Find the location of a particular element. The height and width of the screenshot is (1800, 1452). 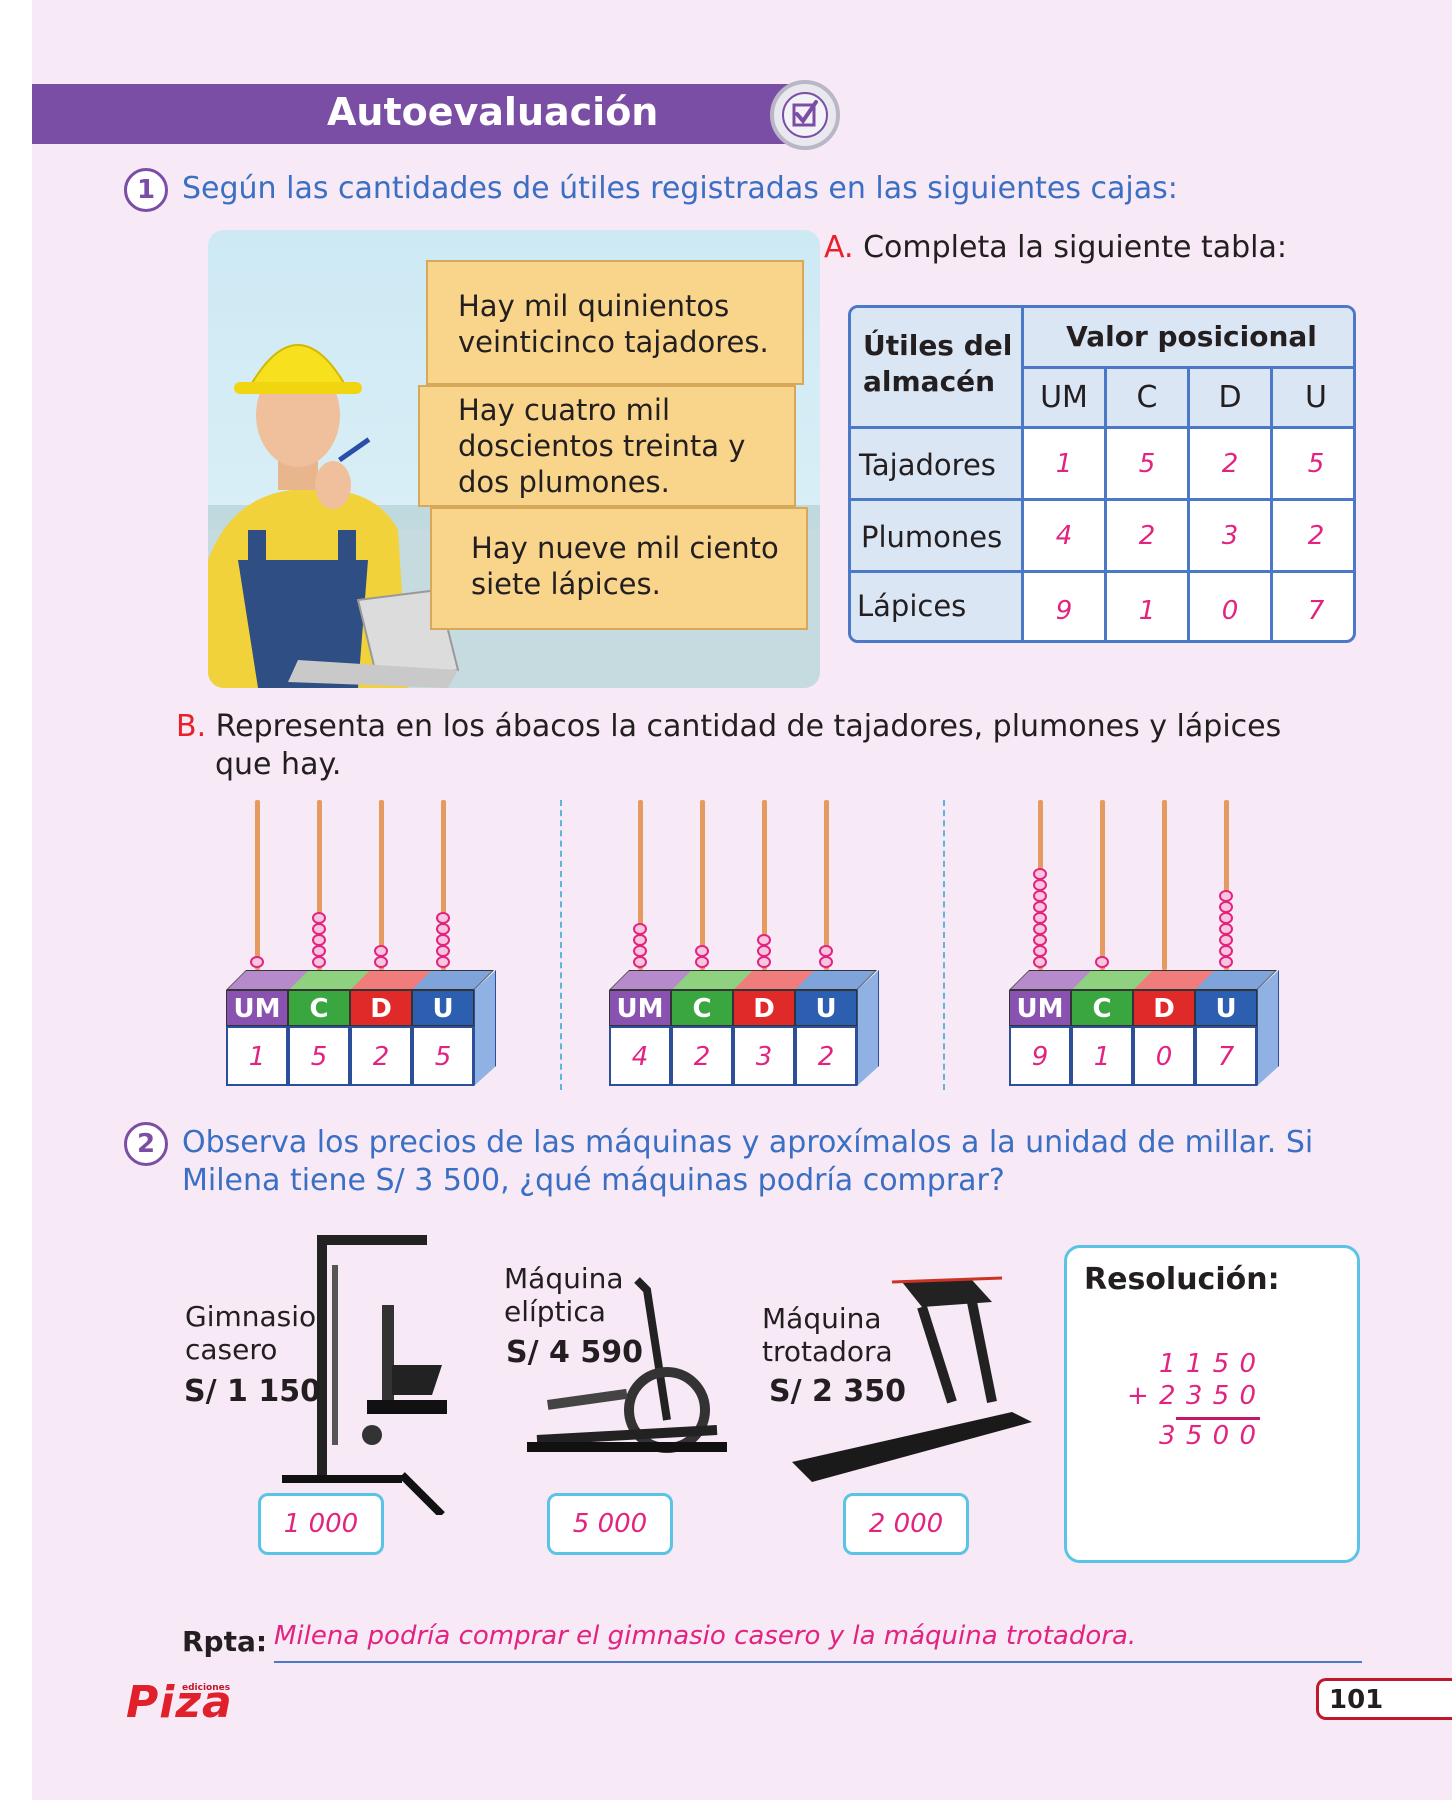

group-header-cell: Valor posicional is located at coordinates (1188, 338).